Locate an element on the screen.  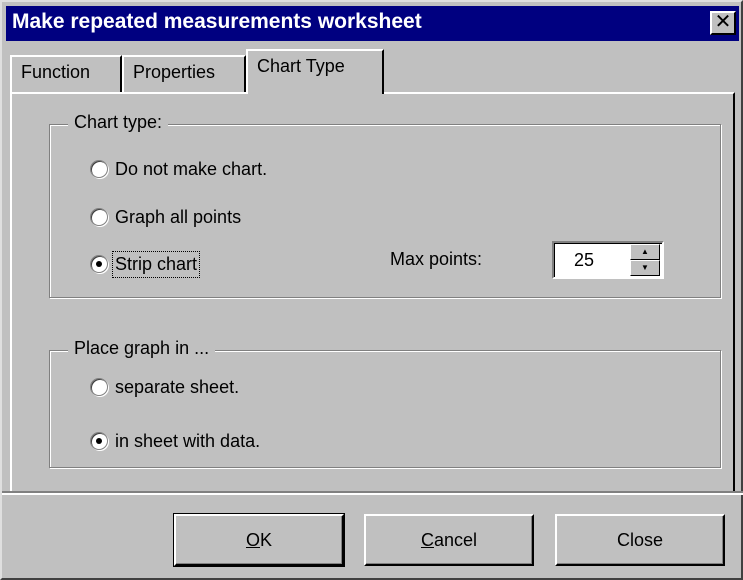
max-points-label: Max points: is located at coordinates (436, 259).